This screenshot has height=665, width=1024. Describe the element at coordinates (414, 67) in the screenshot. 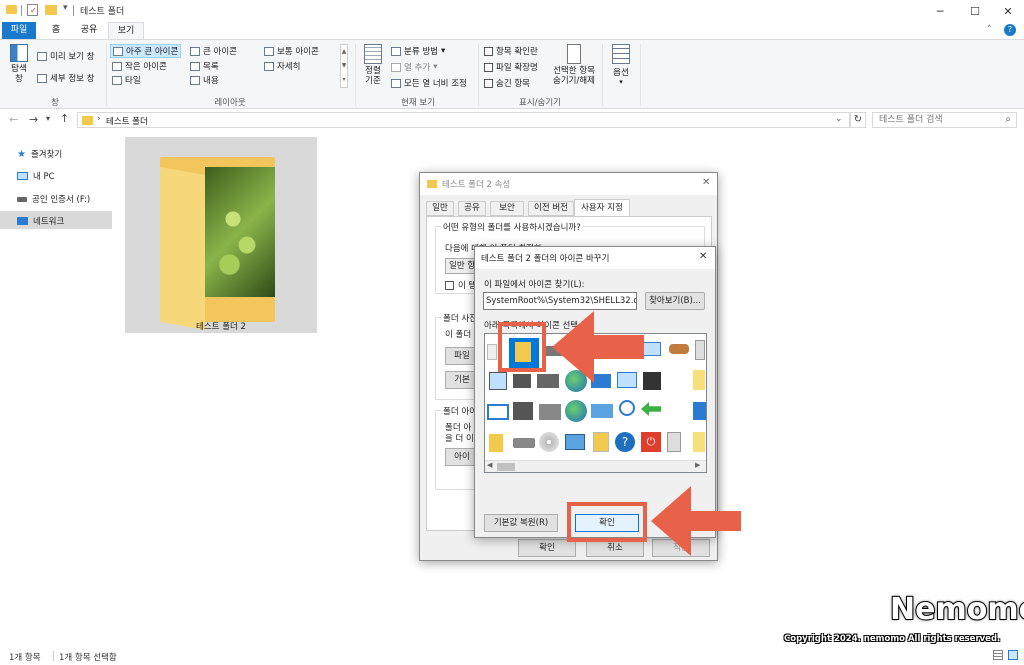

I see `add-columns-button: 열 추가 ▾` at that location.